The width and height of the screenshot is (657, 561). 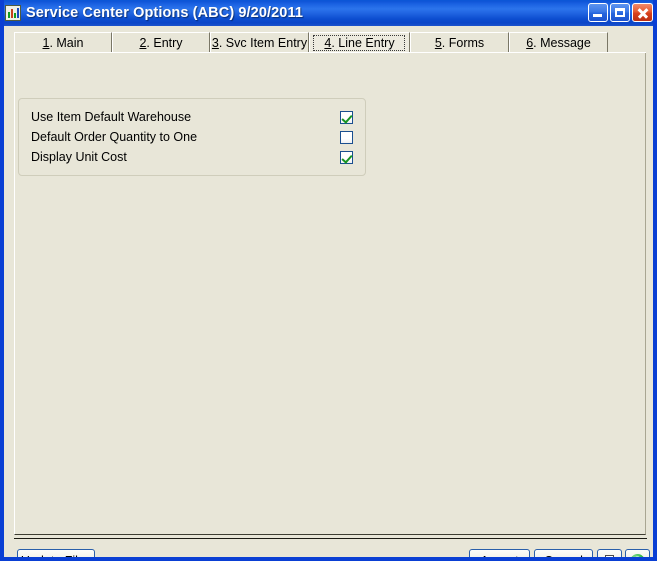 I want to click on option-row: Default Order Quantity to One, so click(x=192, y=137).